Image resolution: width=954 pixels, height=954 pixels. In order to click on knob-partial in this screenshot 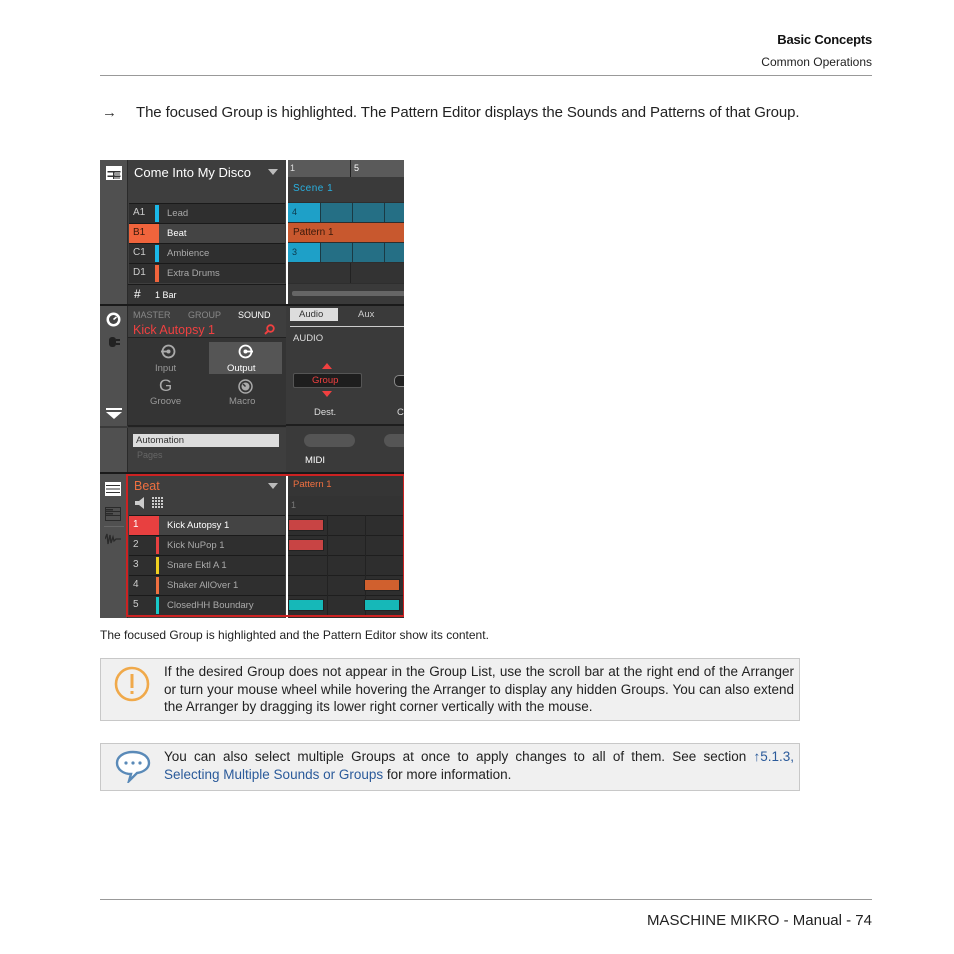, I will do `click(399, 381)`.